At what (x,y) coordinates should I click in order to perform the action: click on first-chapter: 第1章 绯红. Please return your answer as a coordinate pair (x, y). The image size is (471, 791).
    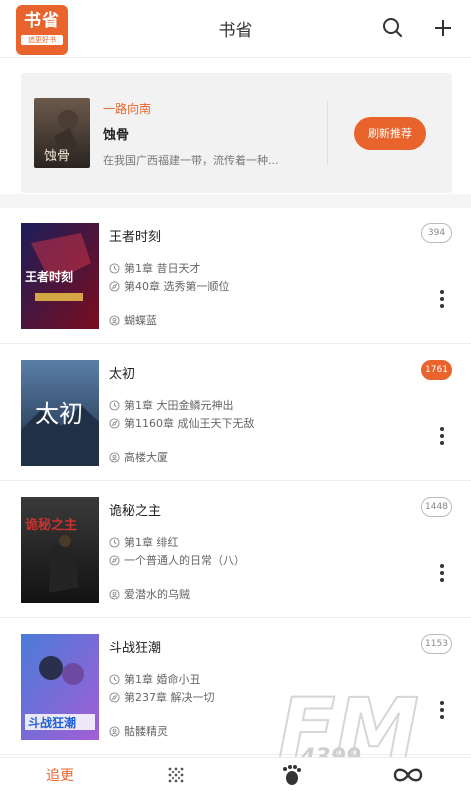
    Looking at the image, I should click on (151, 542).